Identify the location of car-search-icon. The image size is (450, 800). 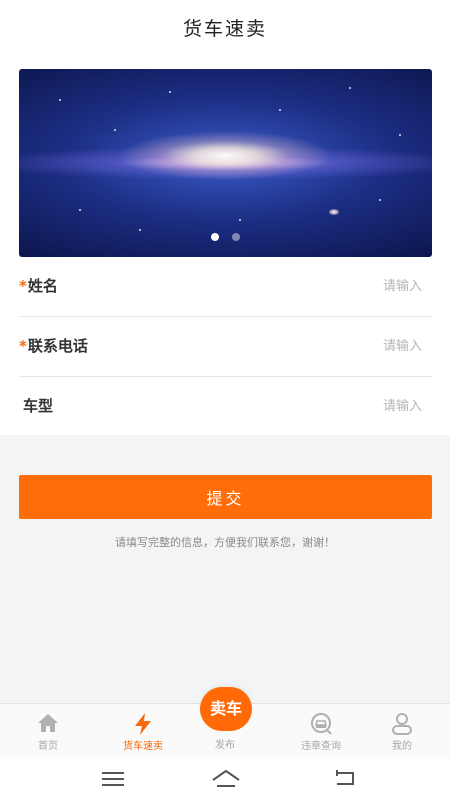
(321, 724).